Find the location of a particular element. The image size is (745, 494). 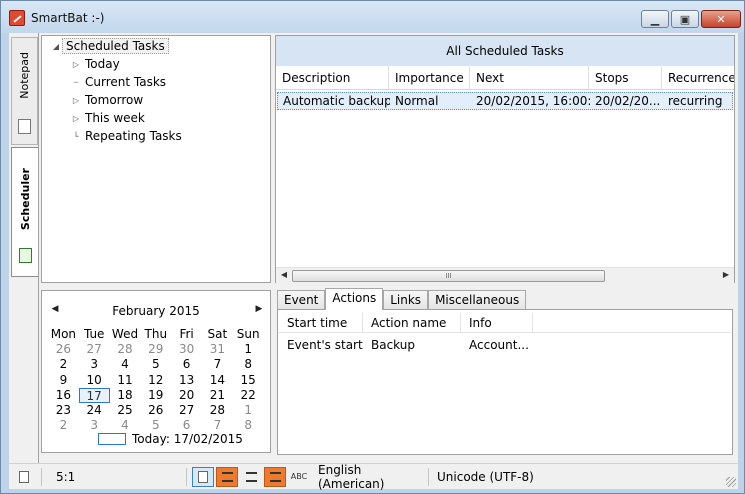

resize-grip-icon is located at coordinates (731, 482).